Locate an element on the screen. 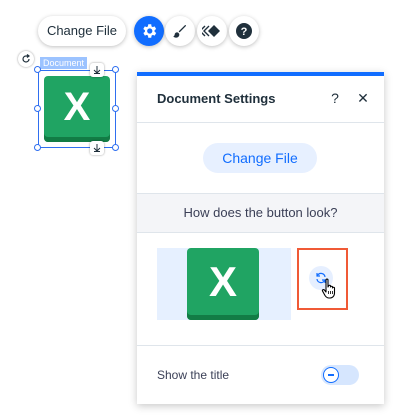 The image size is (404, 420). resize-handle-top-right is located at coordinates (115, 69).